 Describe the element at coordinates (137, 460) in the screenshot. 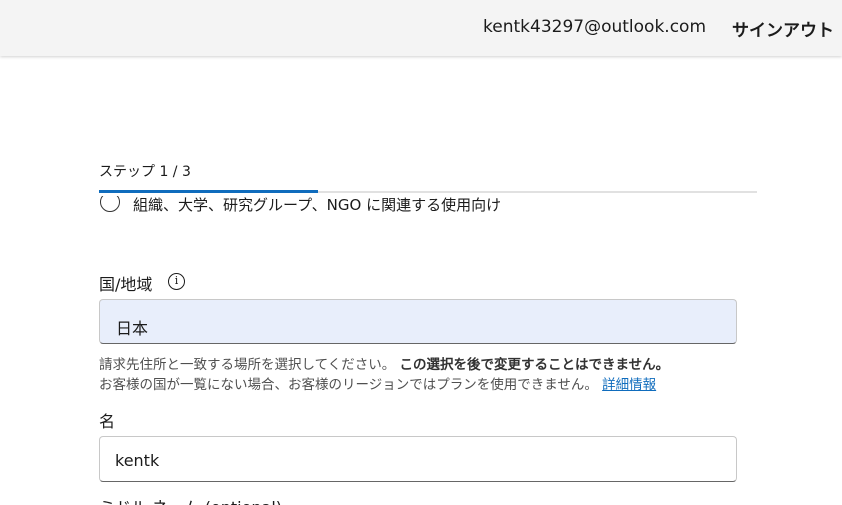

I see `first-name-value: kentk` at that location.